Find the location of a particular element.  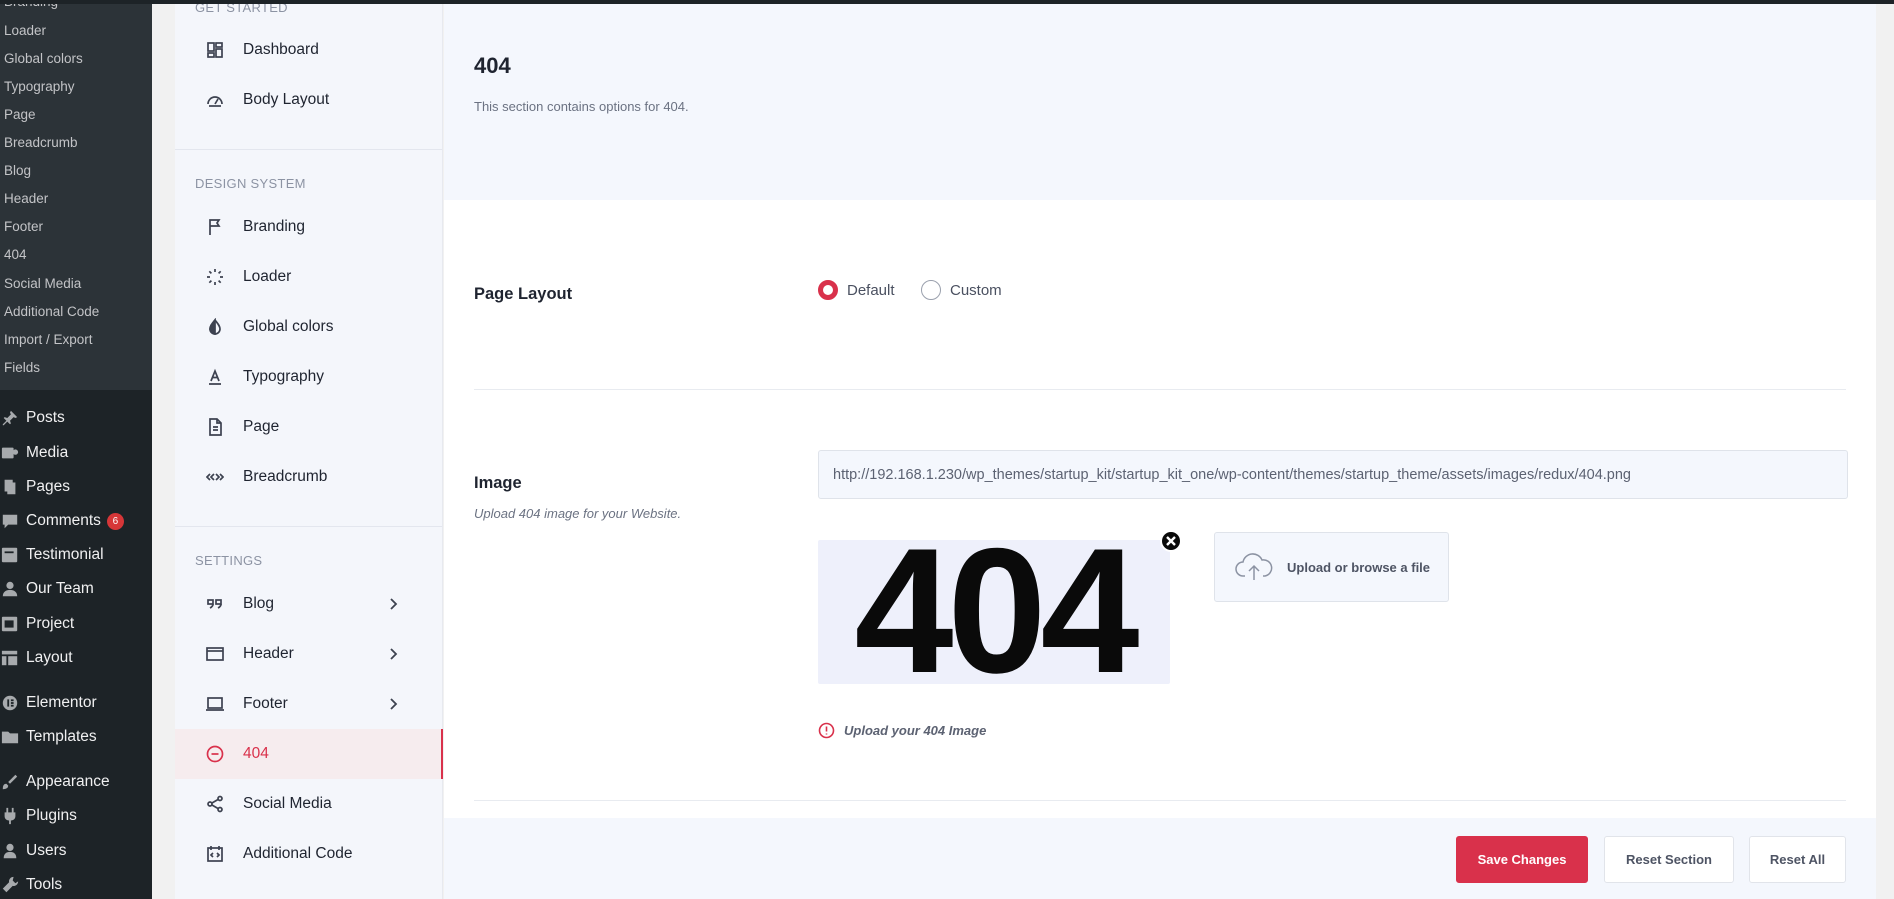

reset-all-button: Reset All is located at coordinates (1797, 859).